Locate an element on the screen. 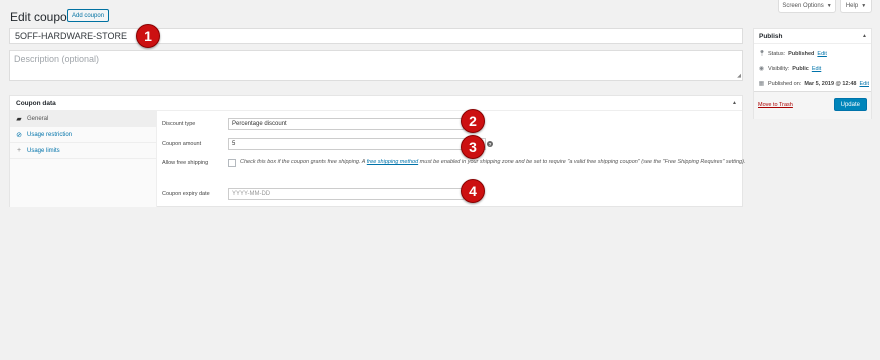 This screenshot has height=360, width=880. free-shipping-label: Allow free shipping is located at coordinates (185, 163).